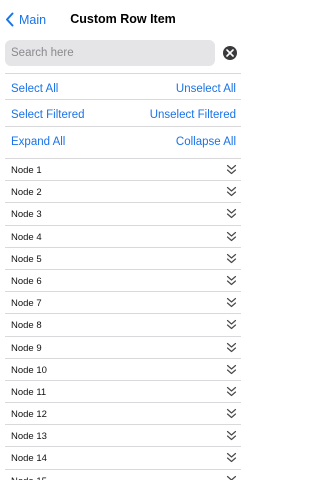  What do you see at coordinates (48, 115) in the screenshot?
I see `select-filtered-button: Select Filtered` at bounding box center [48, 115].